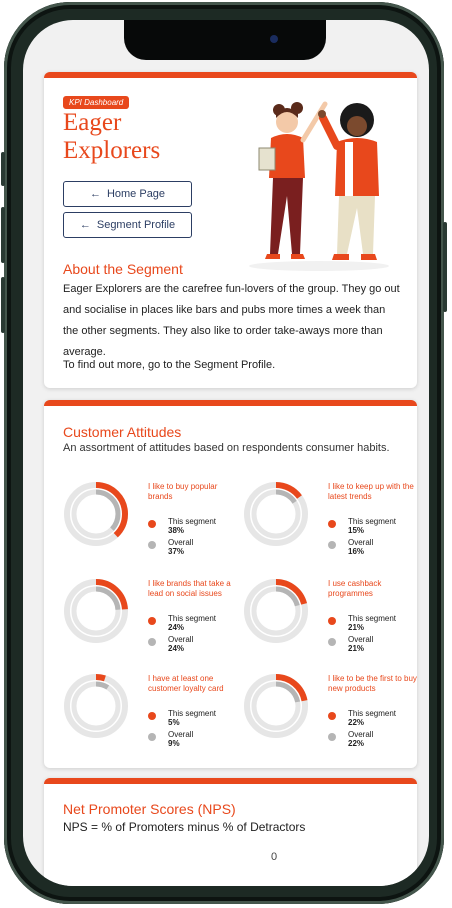 This screenshot has height=908, width=452. Describe the element at coordinates (176, 530) in the screenshot. I see `segment-value: 38%` at that location.